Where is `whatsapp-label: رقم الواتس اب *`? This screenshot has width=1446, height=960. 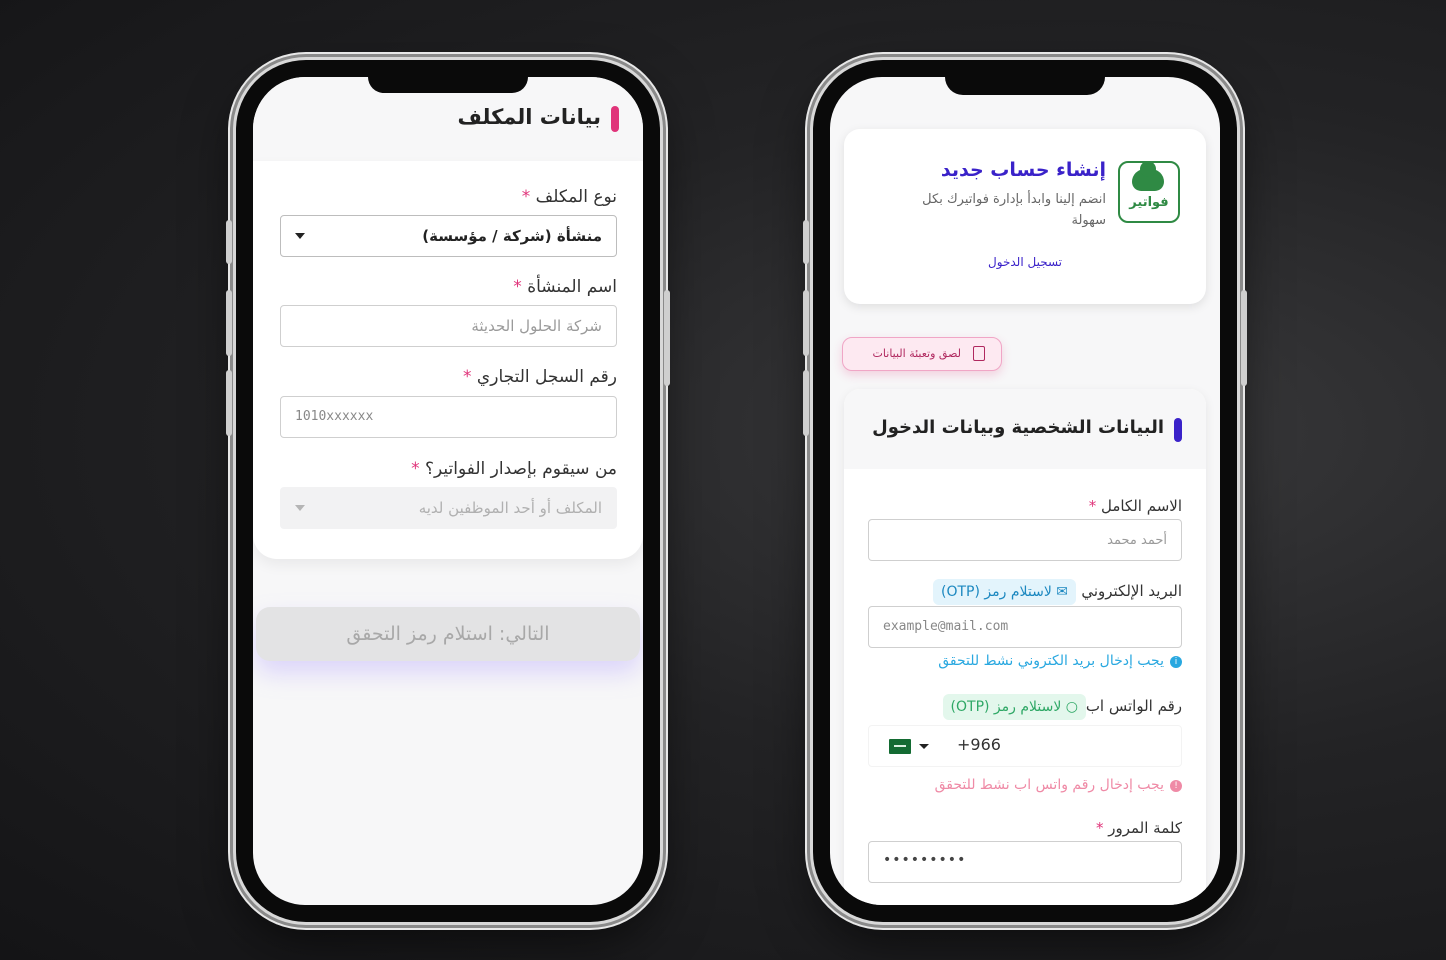
whatsapp-label: رقم الواتس اب * is located at coordinates (1128, 706).